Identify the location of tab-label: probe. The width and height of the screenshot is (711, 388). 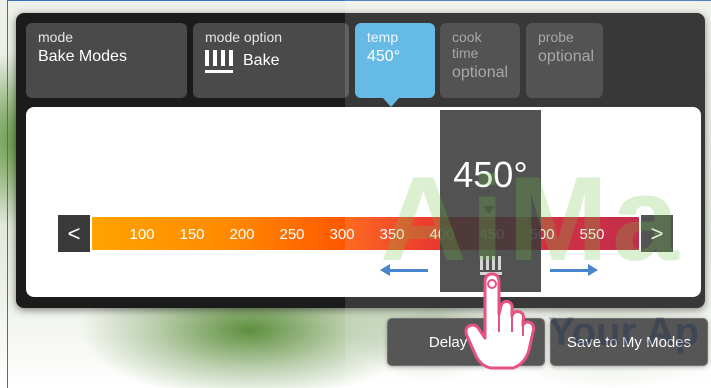
(556, 37).